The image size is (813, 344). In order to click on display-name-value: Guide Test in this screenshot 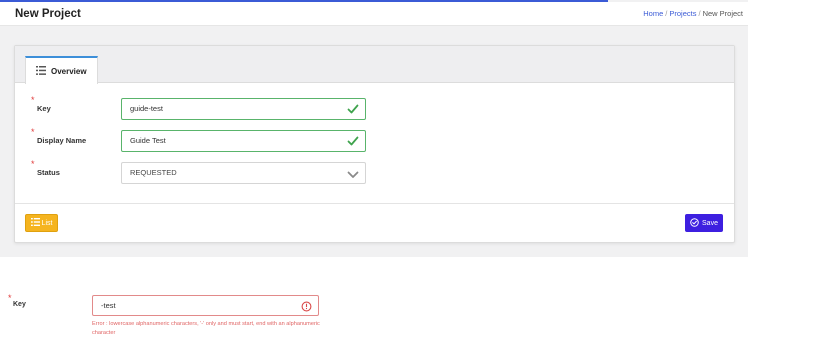, I will do `click(148, 140)`.